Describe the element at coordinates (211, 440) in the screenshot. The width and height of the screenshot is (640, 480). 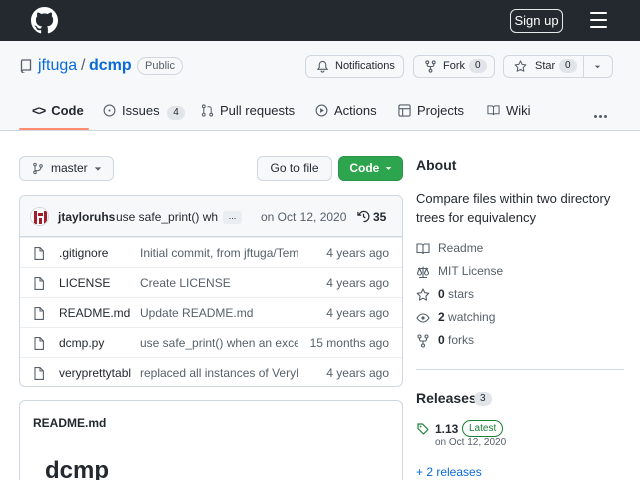
I see `readme-panel: README.md dcmp` at that location.